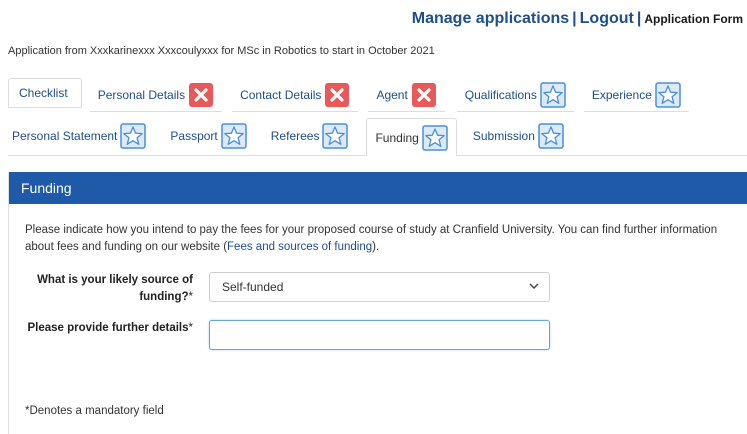 The height and width of the screenshot is (434, 747). I want to click on funding-source-label: What is your likely source of funding?*, so click(109, 289).